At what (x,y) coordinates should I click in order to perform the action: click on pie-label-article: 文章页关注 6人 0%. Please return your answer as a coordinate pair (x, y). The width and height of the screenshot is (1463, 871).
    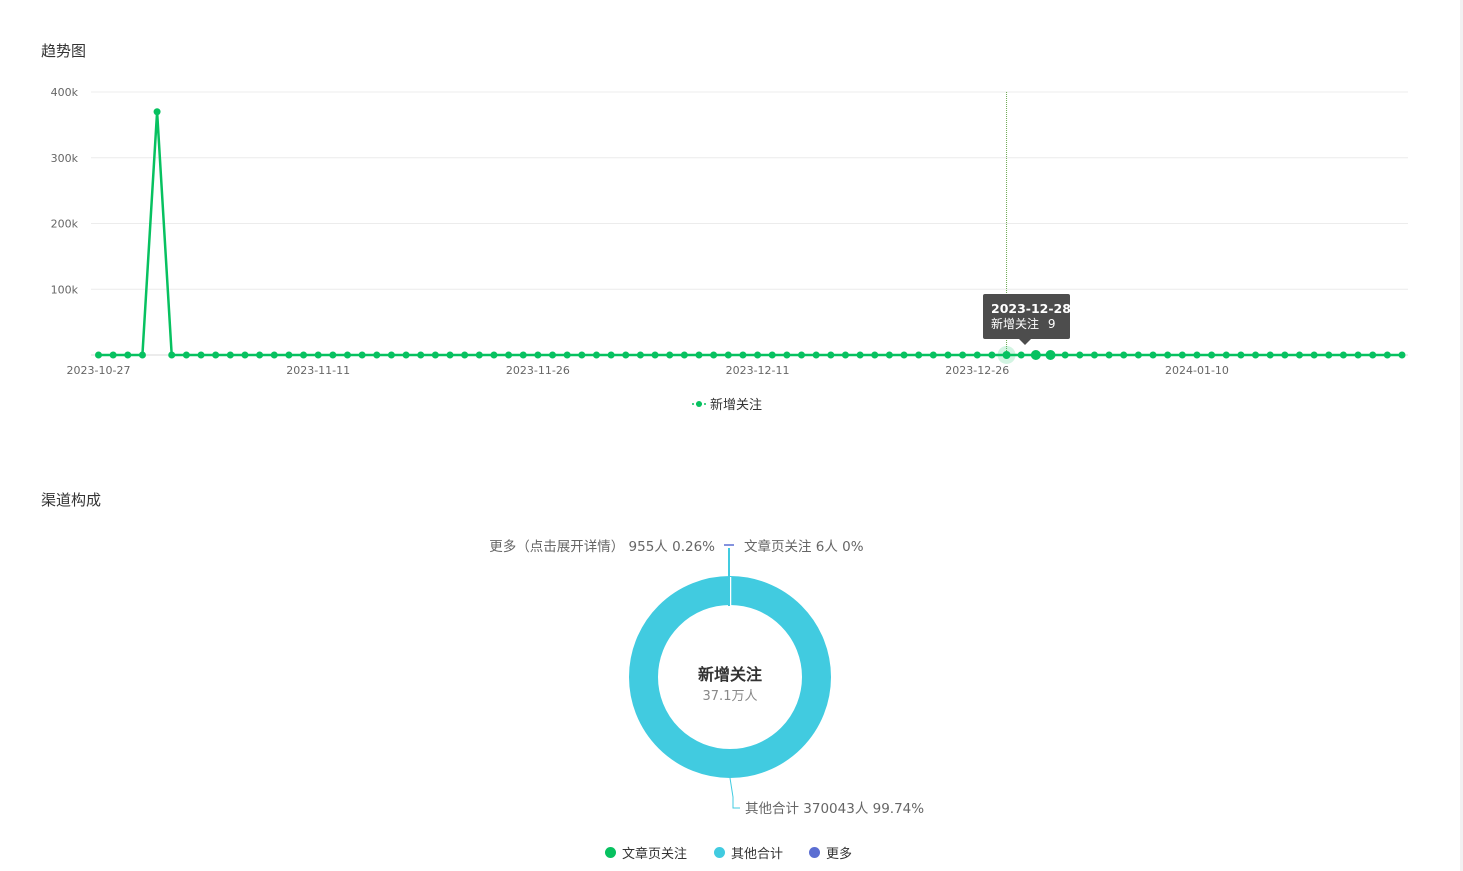
    Looking at the image, I should click on (804, 547).